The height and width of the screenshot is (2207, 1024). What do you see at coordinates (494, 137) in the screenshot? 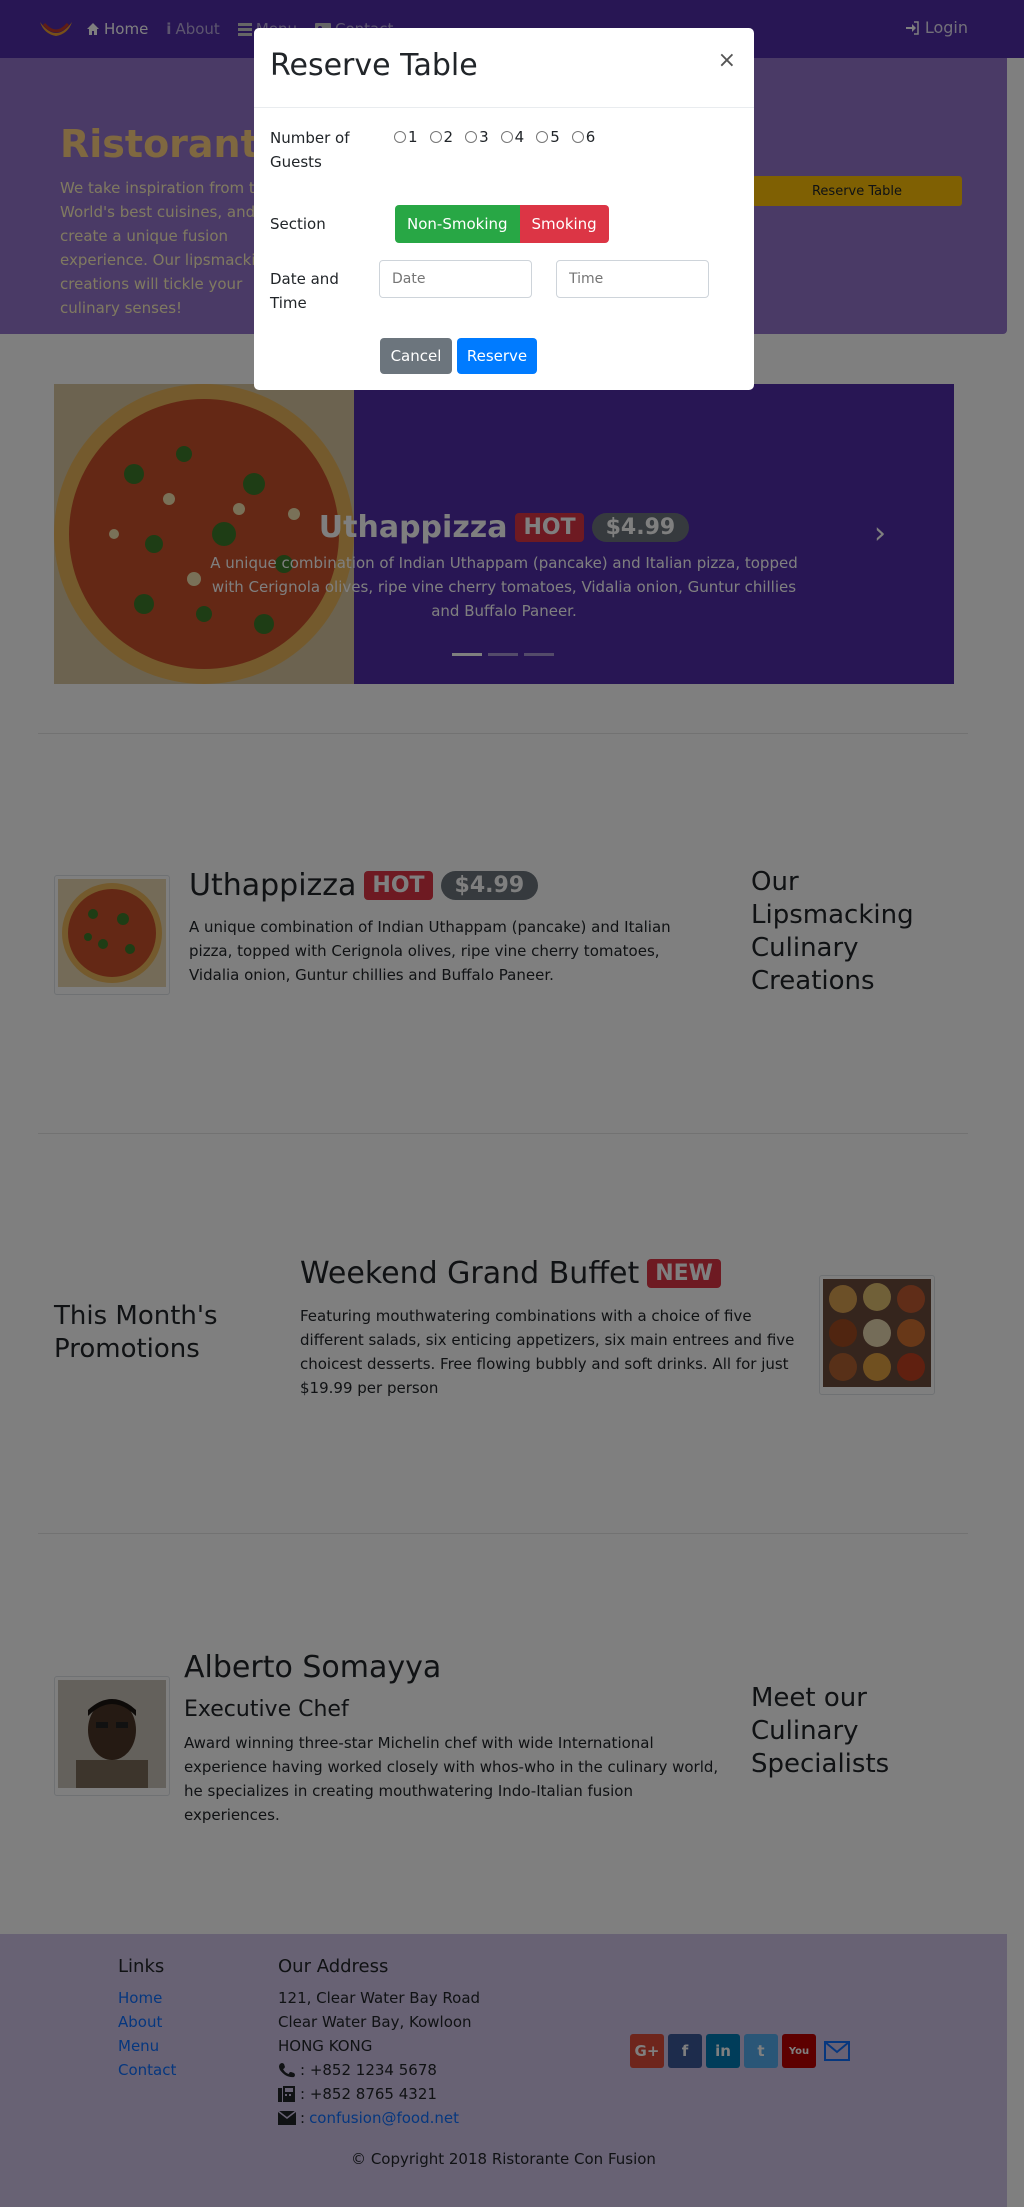
I see `guests-radio-group: 1 2 3 4 5 6` at bounding box center [494, 137].